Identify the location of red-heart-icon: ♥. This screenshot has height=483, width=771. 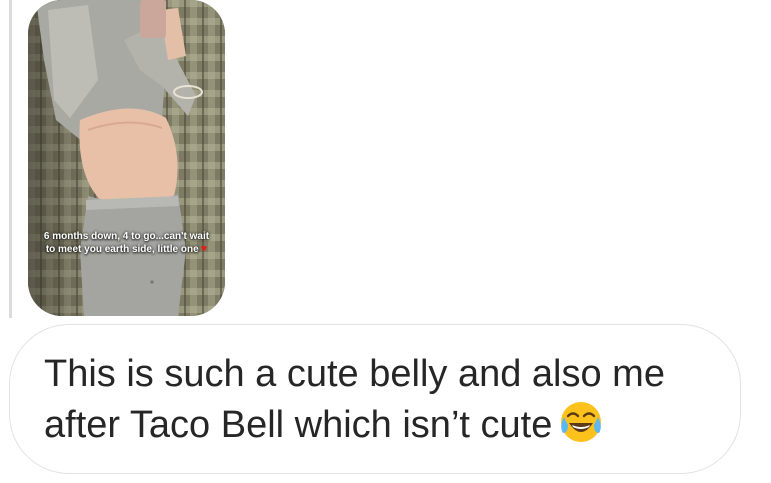
(204, 249).